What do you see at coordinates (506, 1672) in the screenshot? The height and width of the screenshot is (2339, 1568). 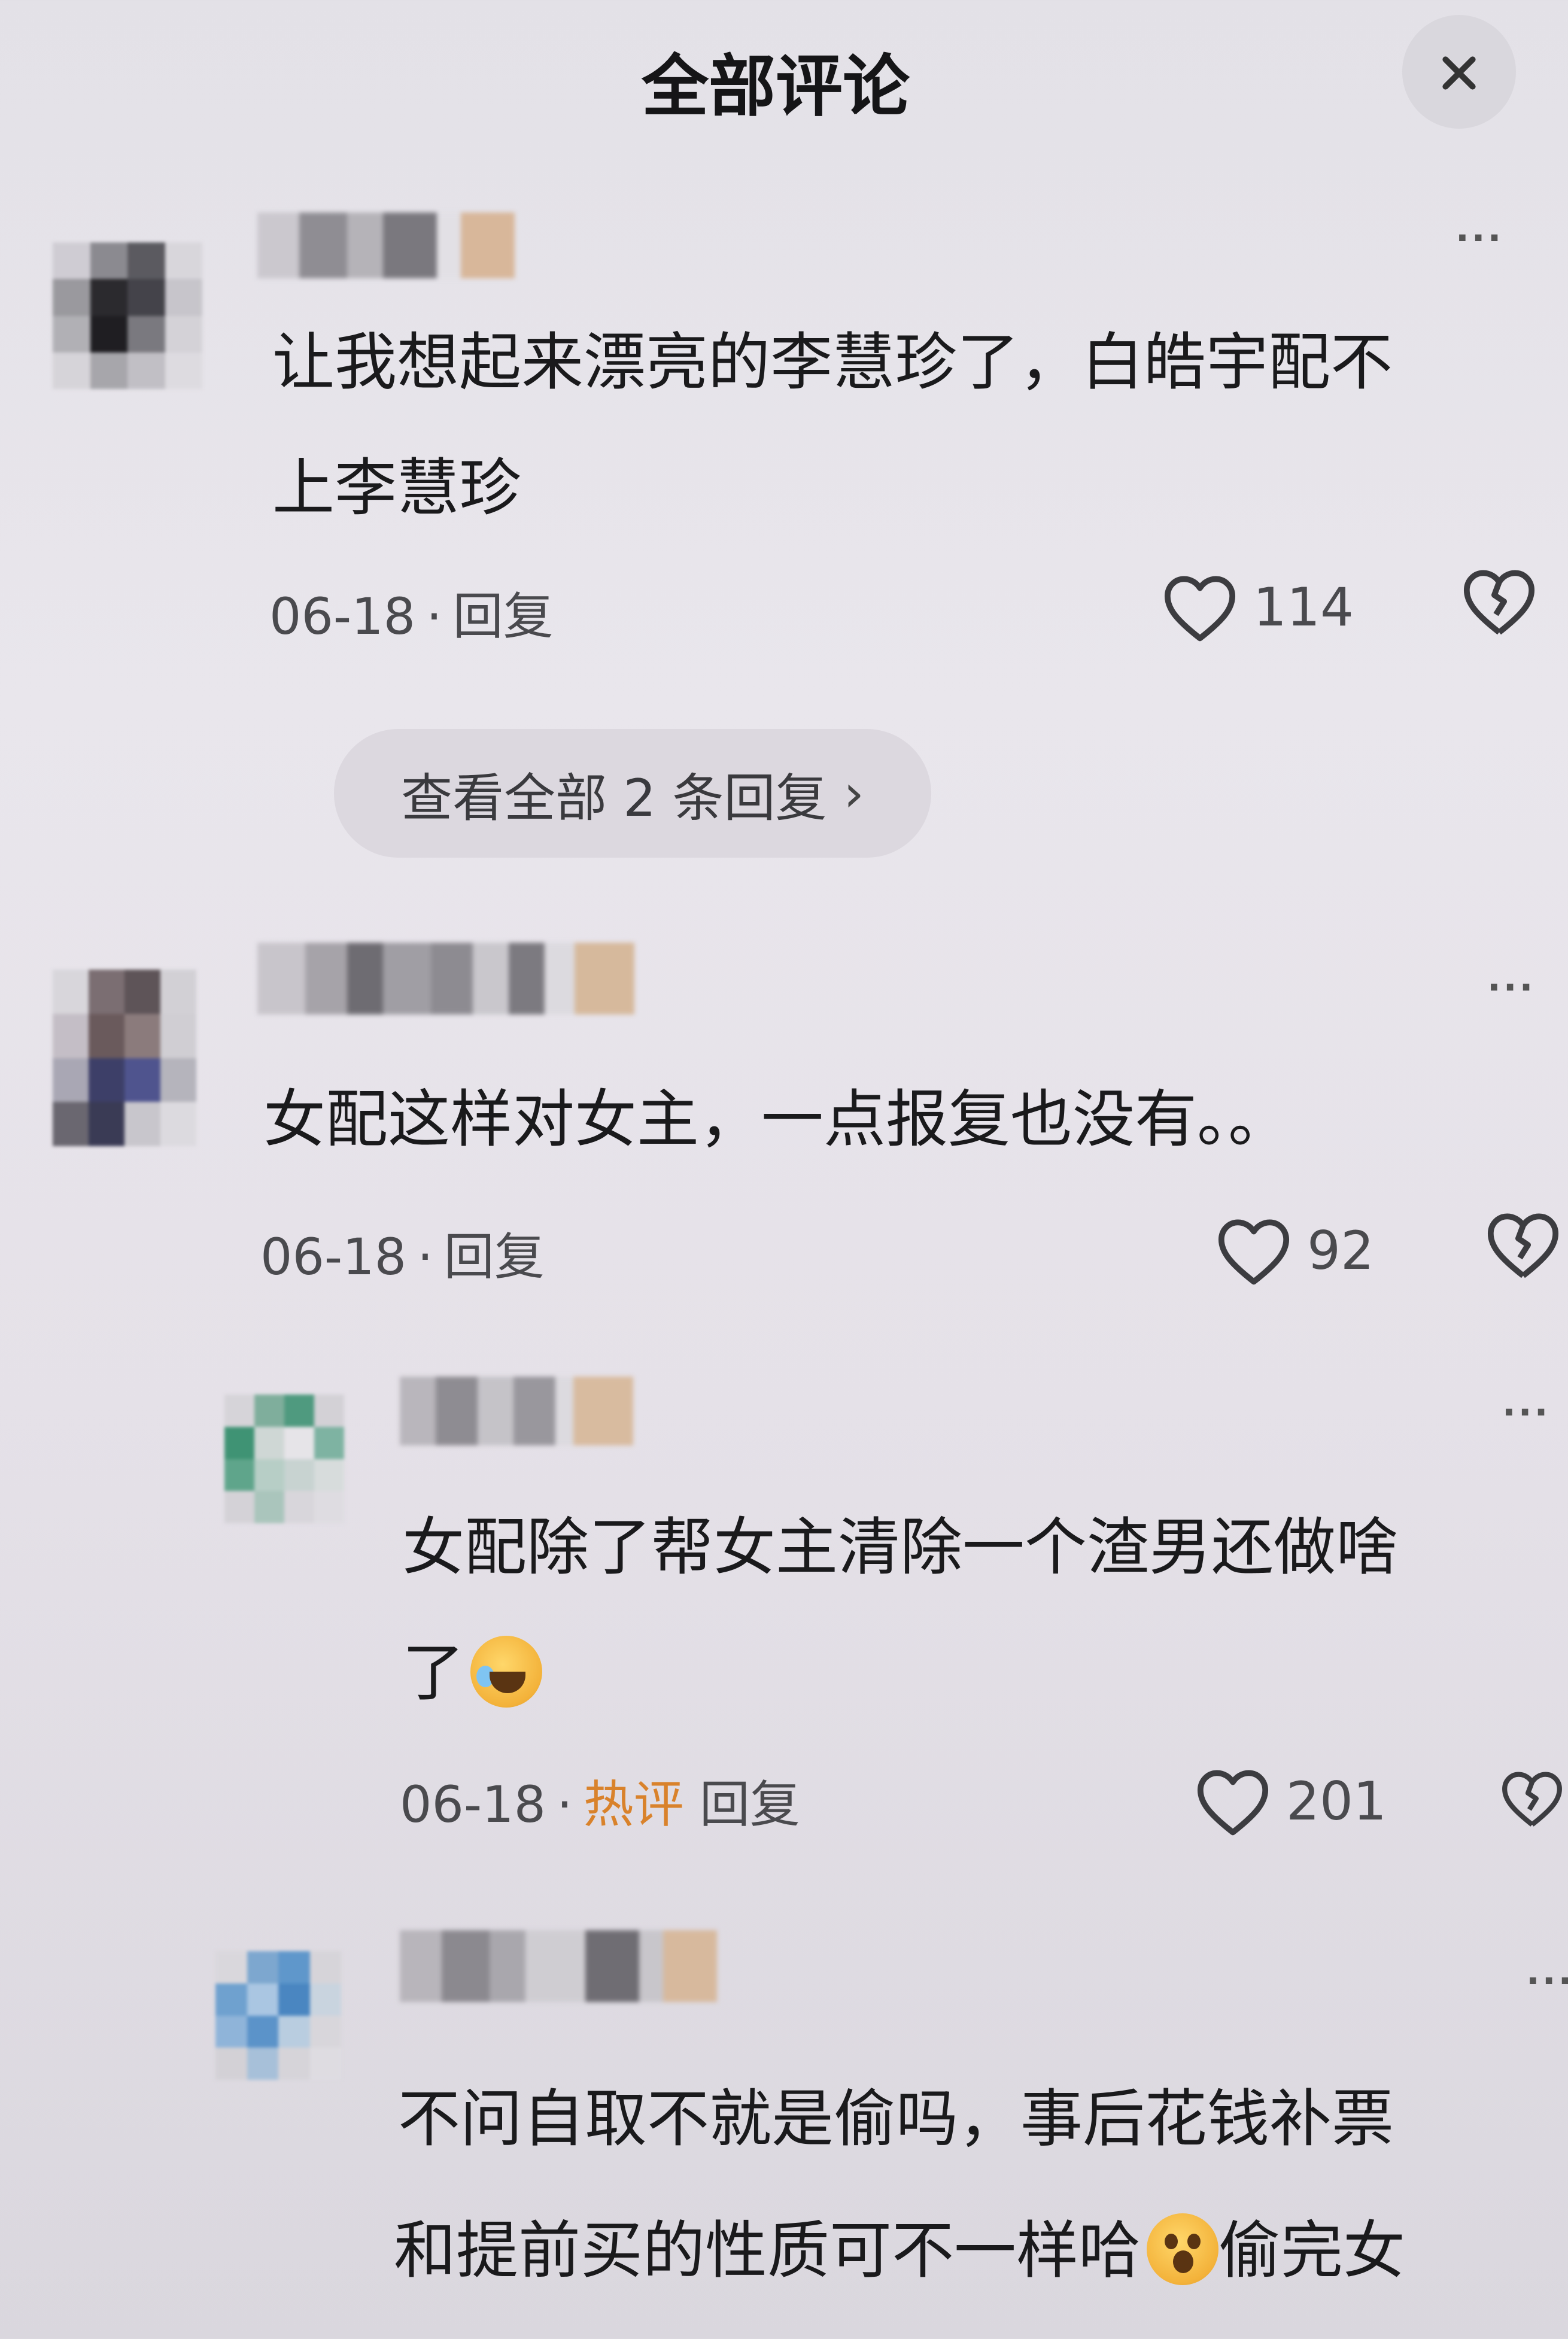 I see `cry-laughing-emoji-icon` at bounding box center [506, 1672].